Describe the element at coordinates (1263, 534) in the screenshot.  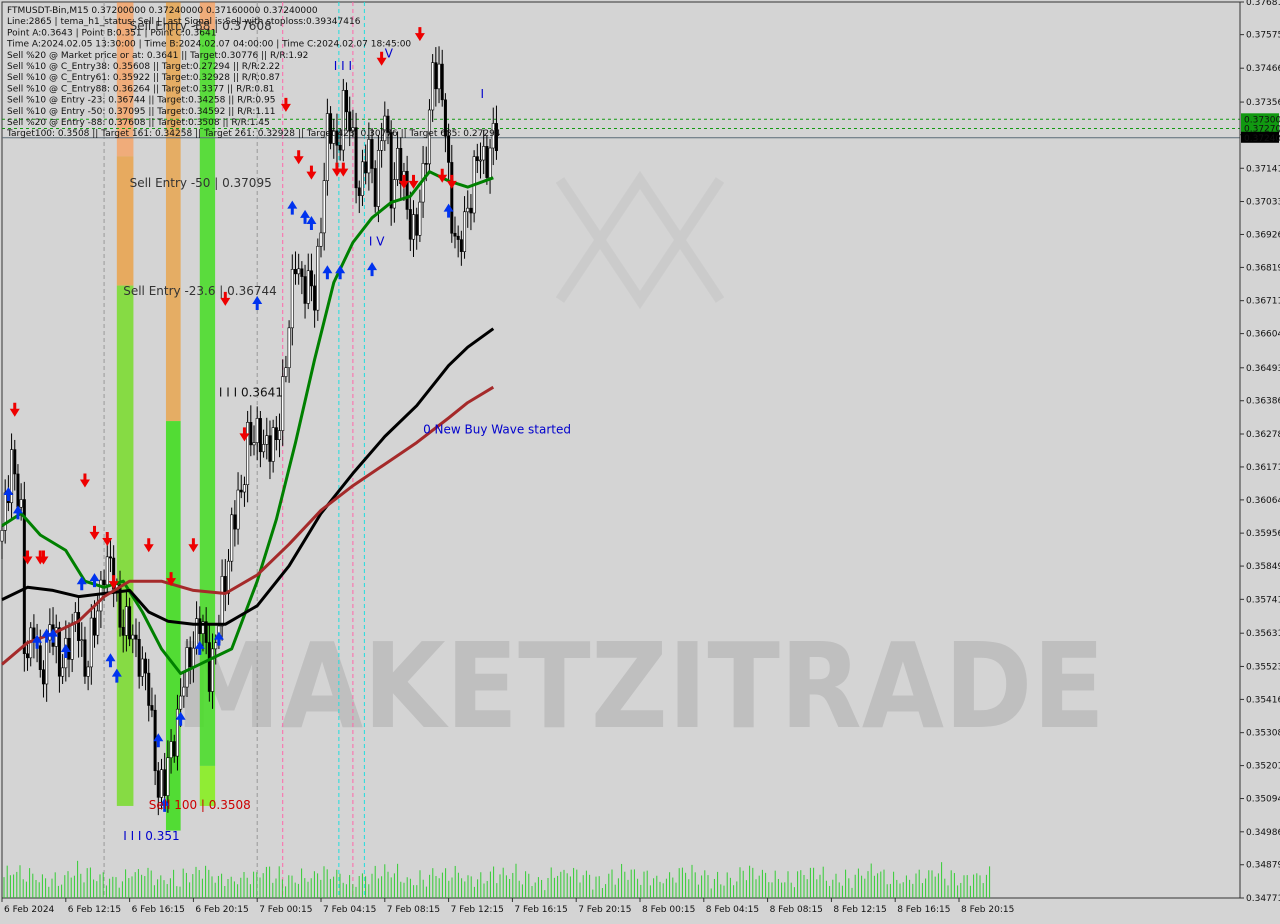
I see `price-tick-label: 0.35956` at that location.